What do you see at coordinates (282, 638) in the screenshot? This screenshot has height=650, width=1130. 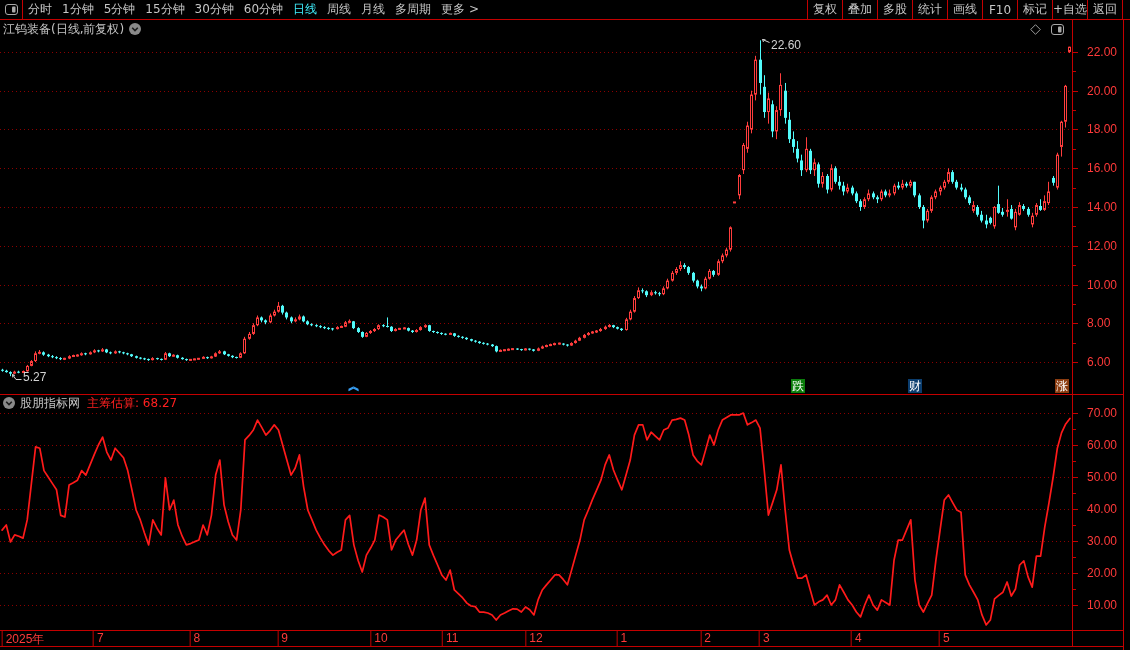 I see `date-label: 9` at bounding box center [282, 638].